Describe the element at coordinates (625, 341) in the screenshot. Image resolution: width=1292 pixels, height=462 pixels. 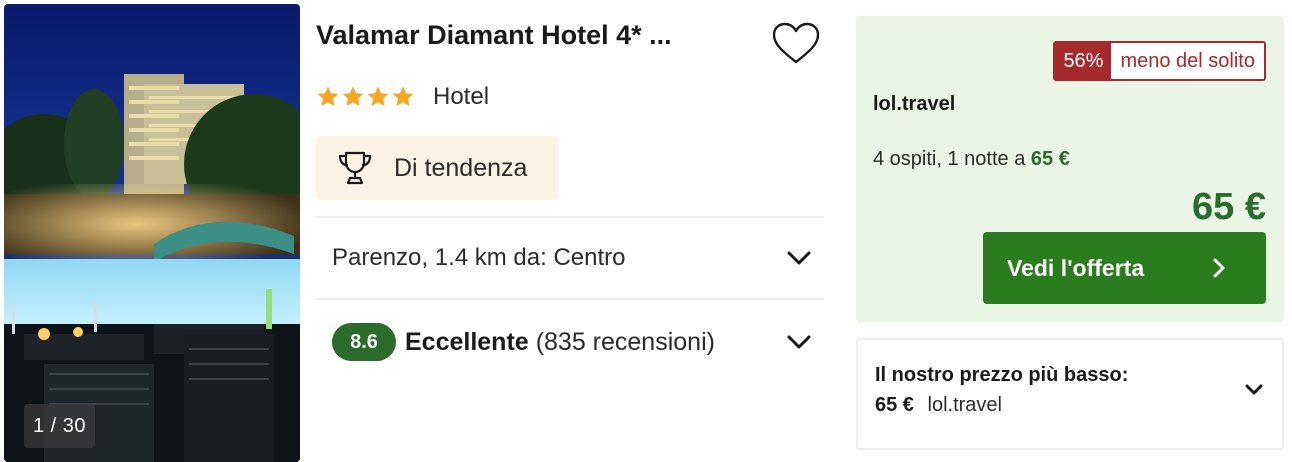
I see `review-count: (835 recensioni)` at that location.